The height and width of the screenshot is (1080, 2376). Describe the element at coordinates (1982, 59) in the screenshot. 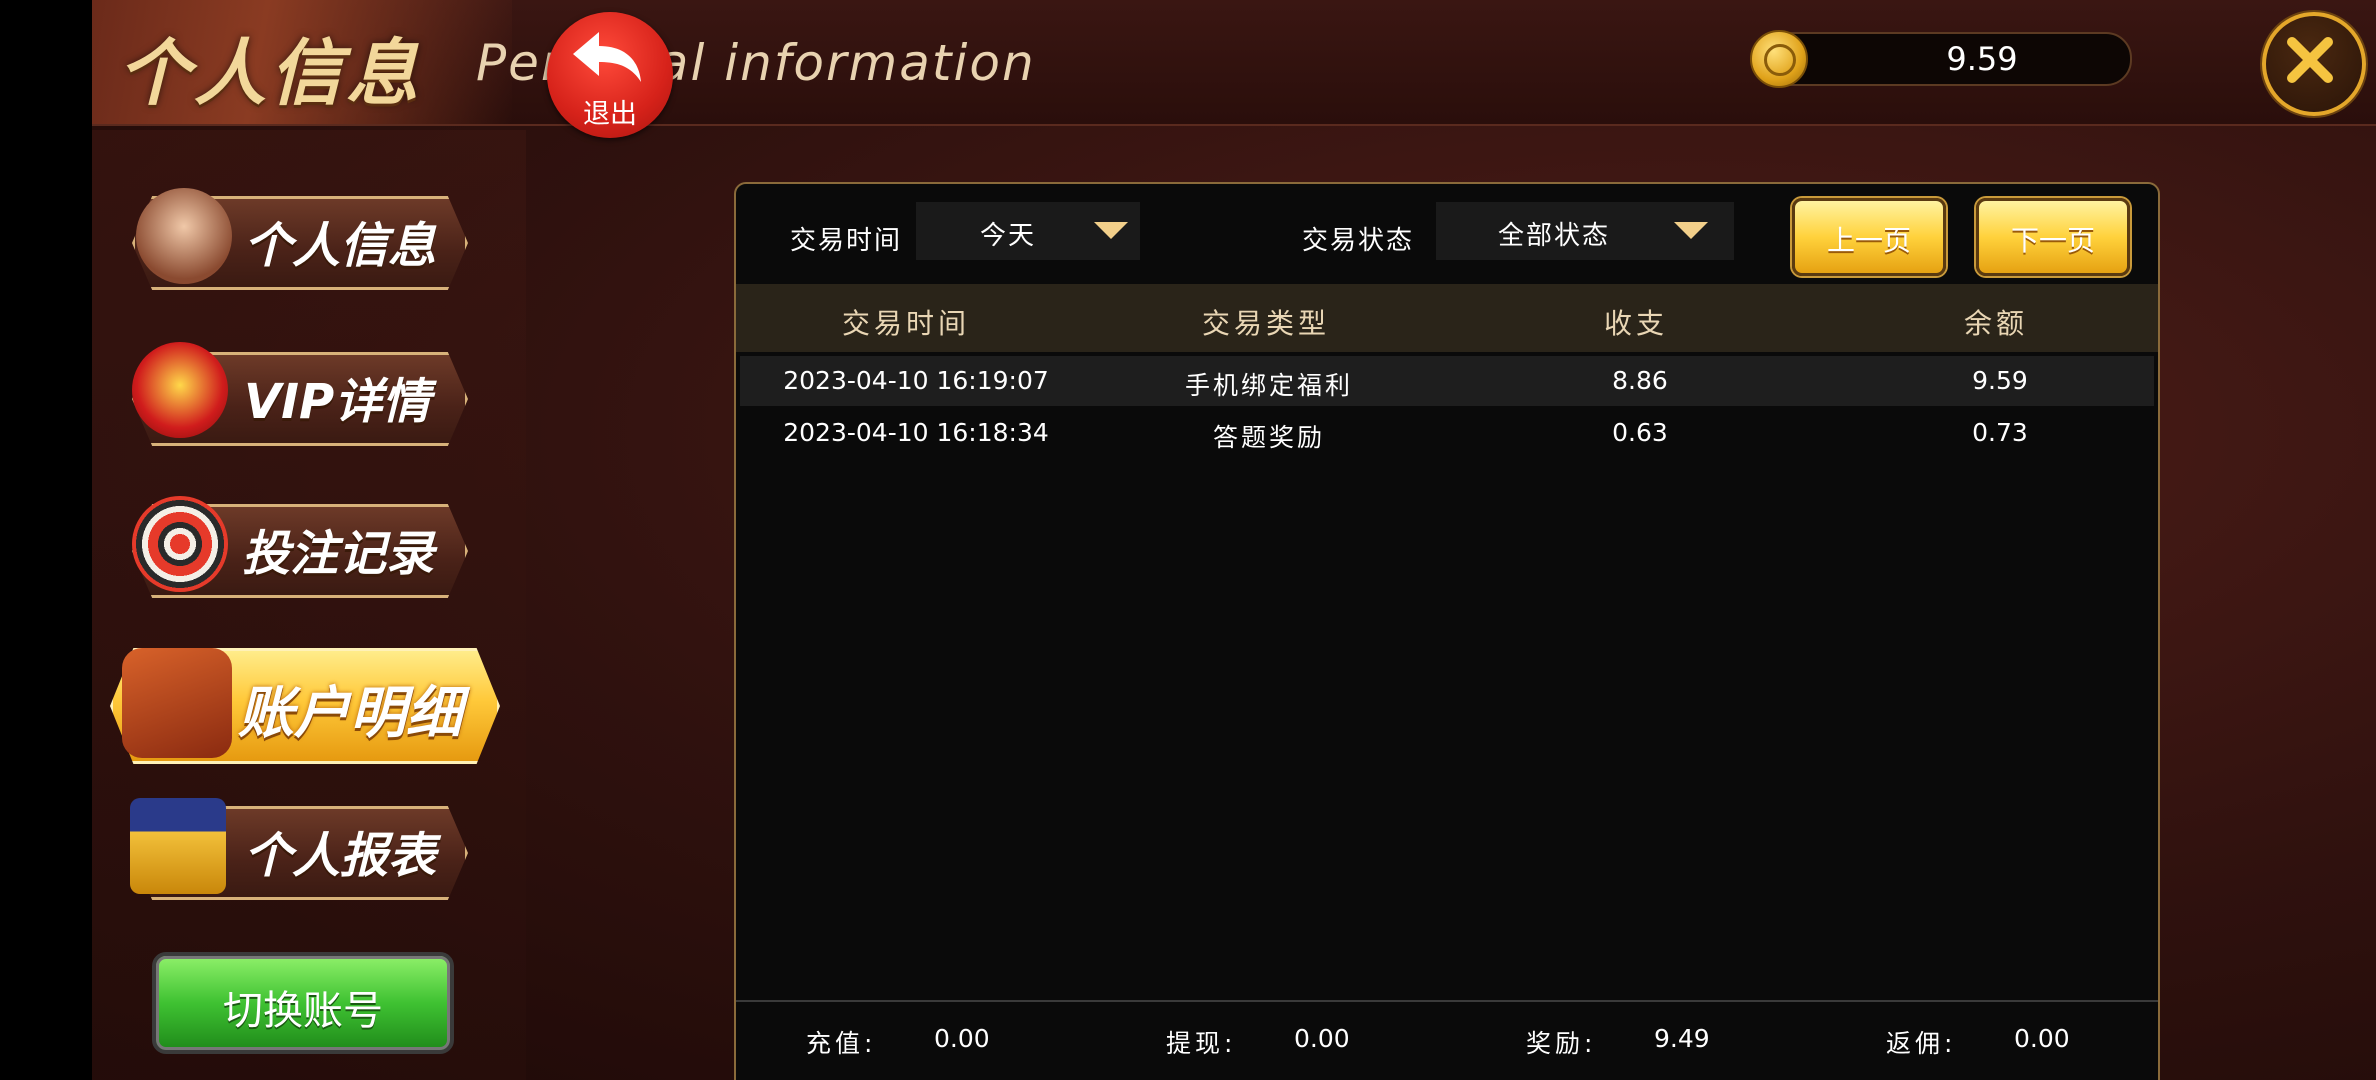

I see `balance-value: 9.59` at that location.